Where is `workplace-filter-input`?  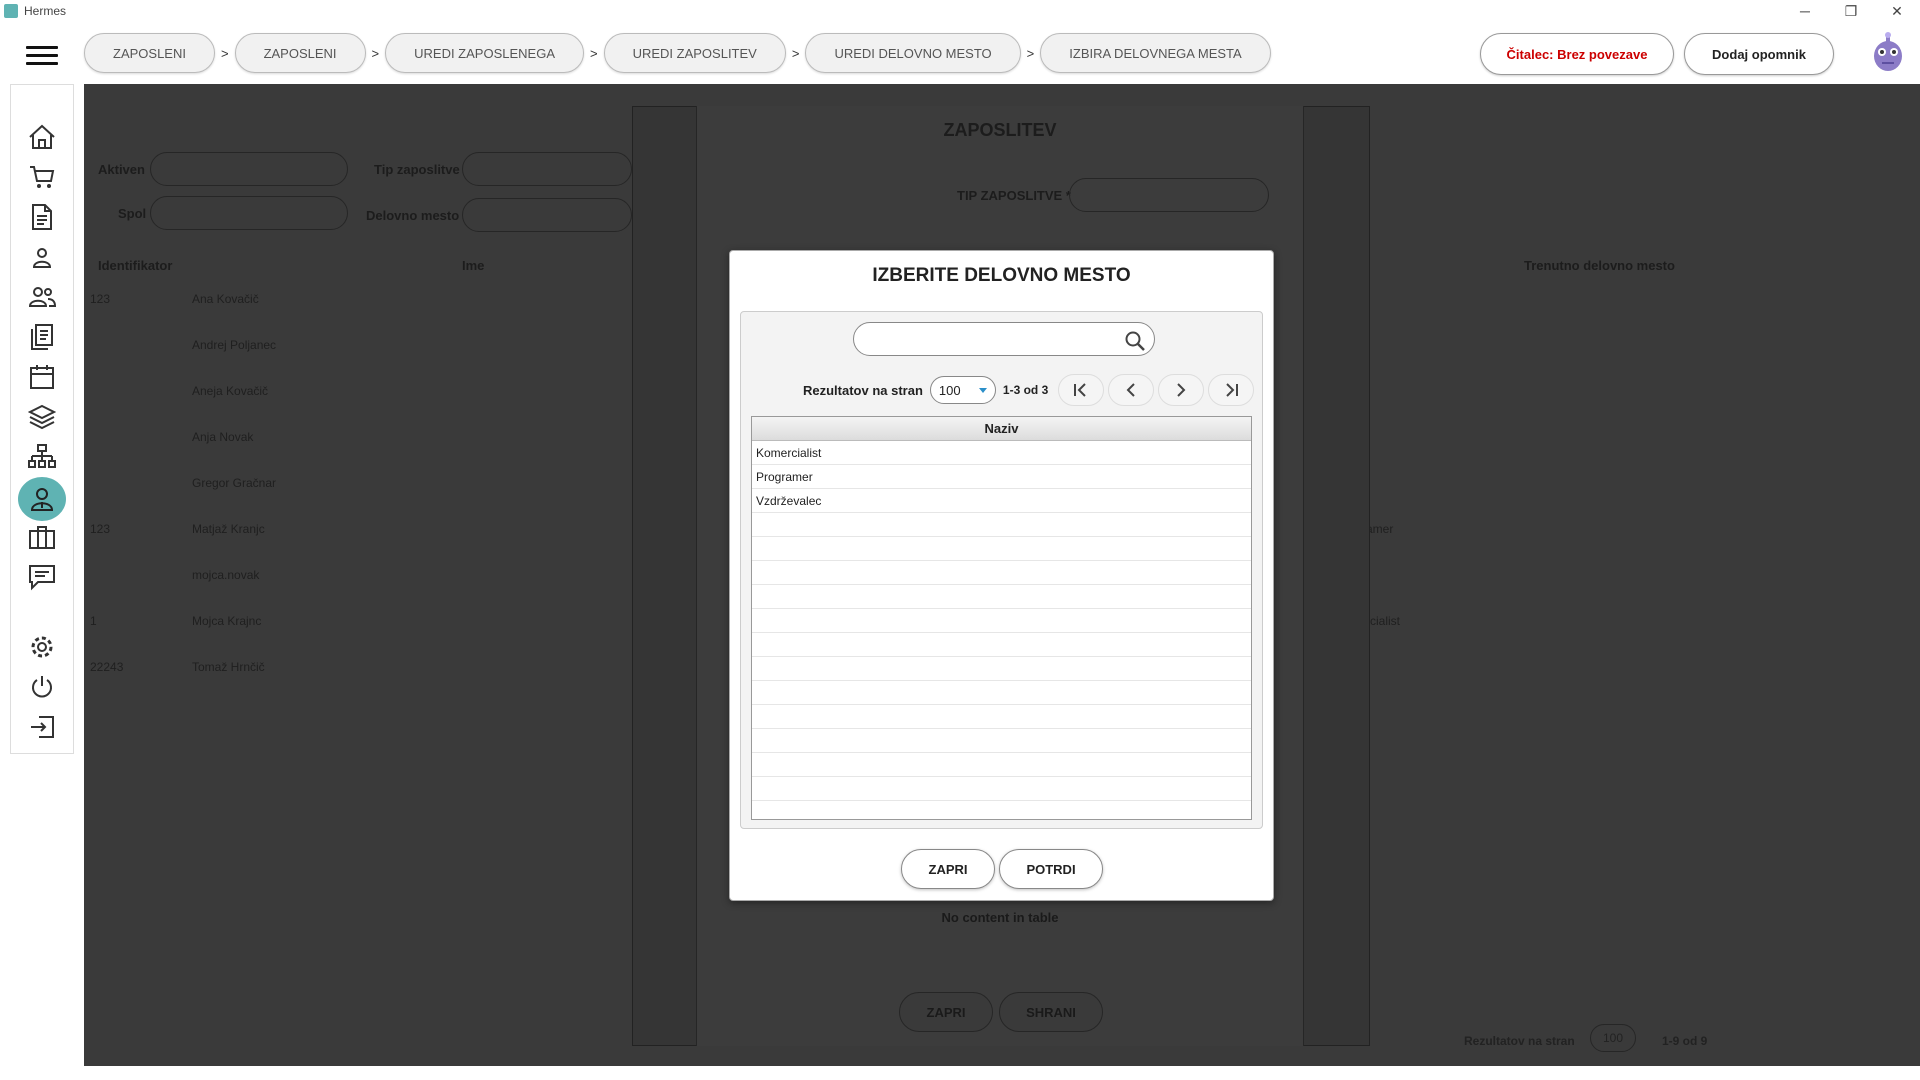 workplace-filter-input is located at coordinates (547, 215).